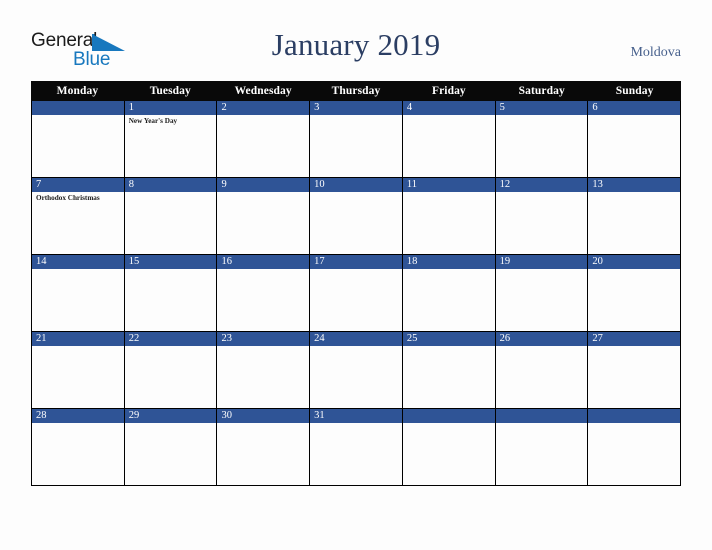  I want to click on day-cell-23: 23, so click(264, 370).